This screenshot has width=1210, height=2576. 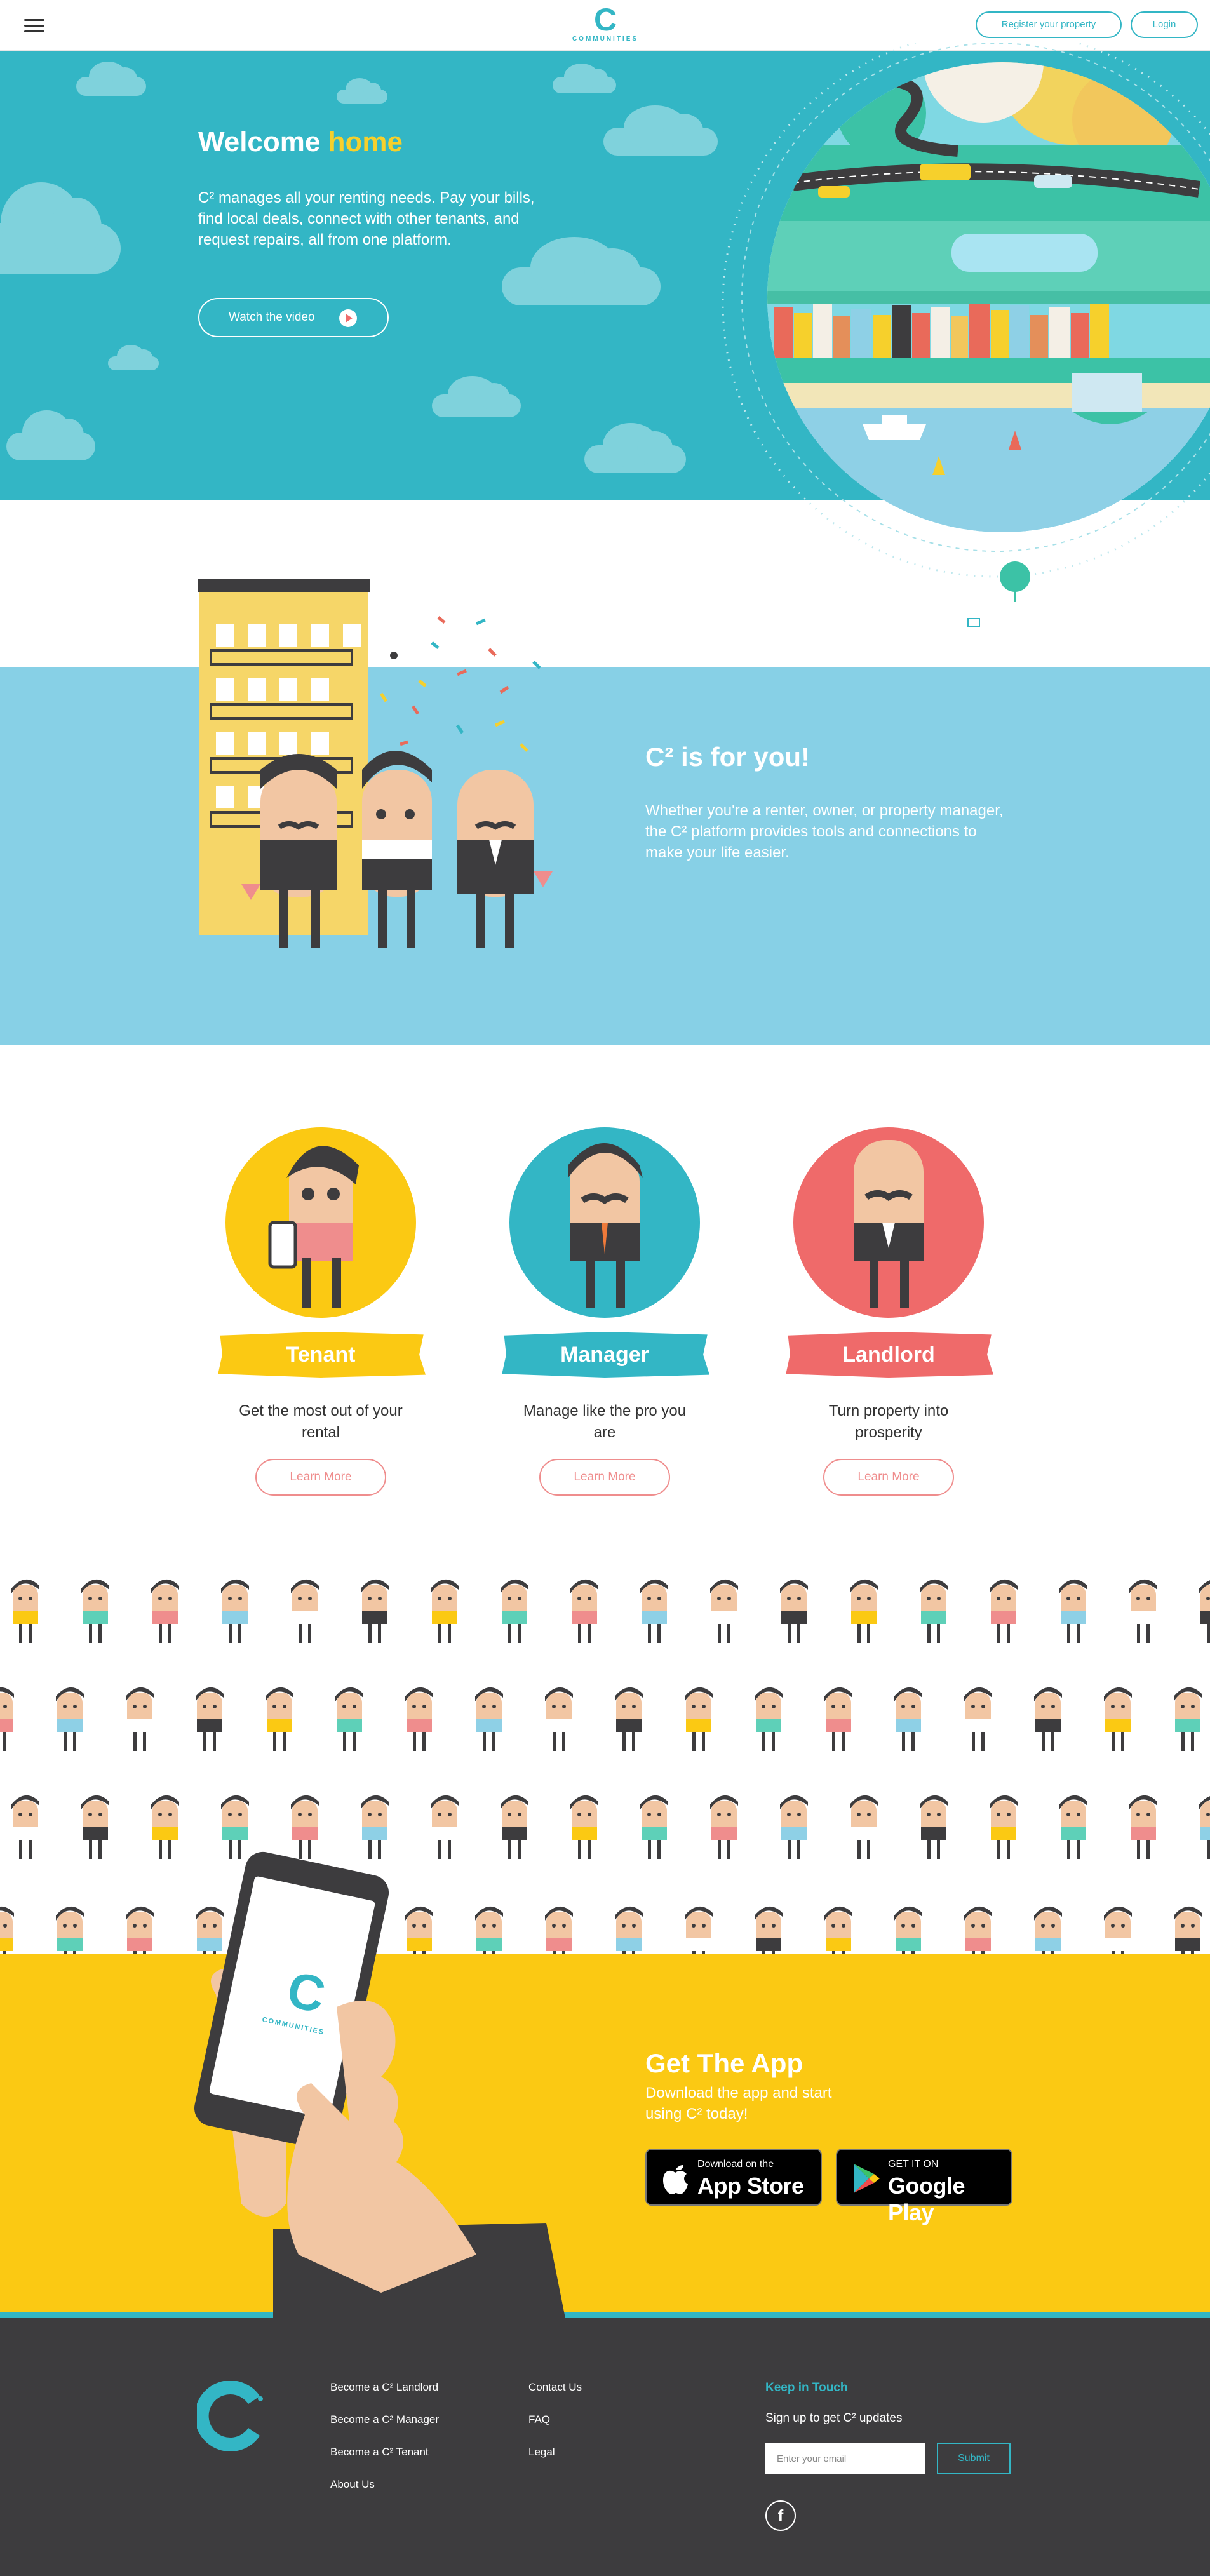 What do you see at coordinates (320, 1477) in the screenshot?
I see `learn-more-tenant-button: Learn More` at bounding box center [320, 1477].